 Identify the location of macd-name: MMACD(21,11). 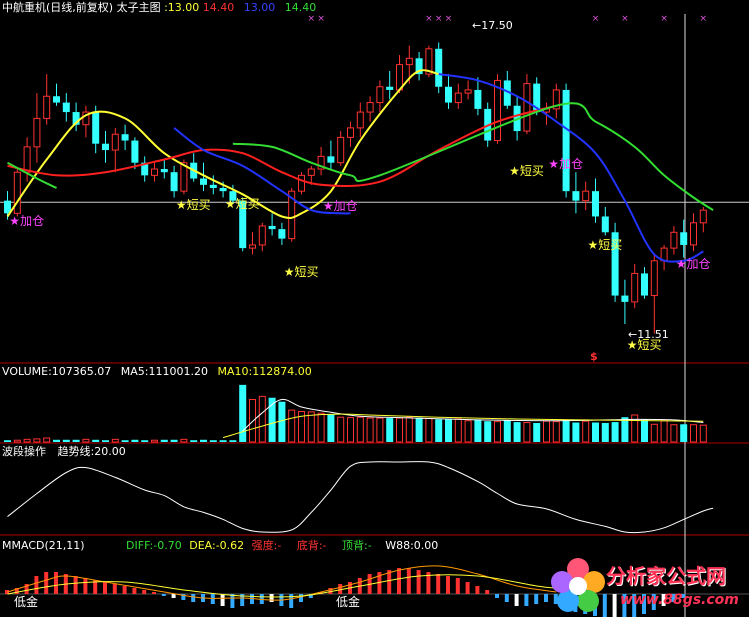
(43, 545).